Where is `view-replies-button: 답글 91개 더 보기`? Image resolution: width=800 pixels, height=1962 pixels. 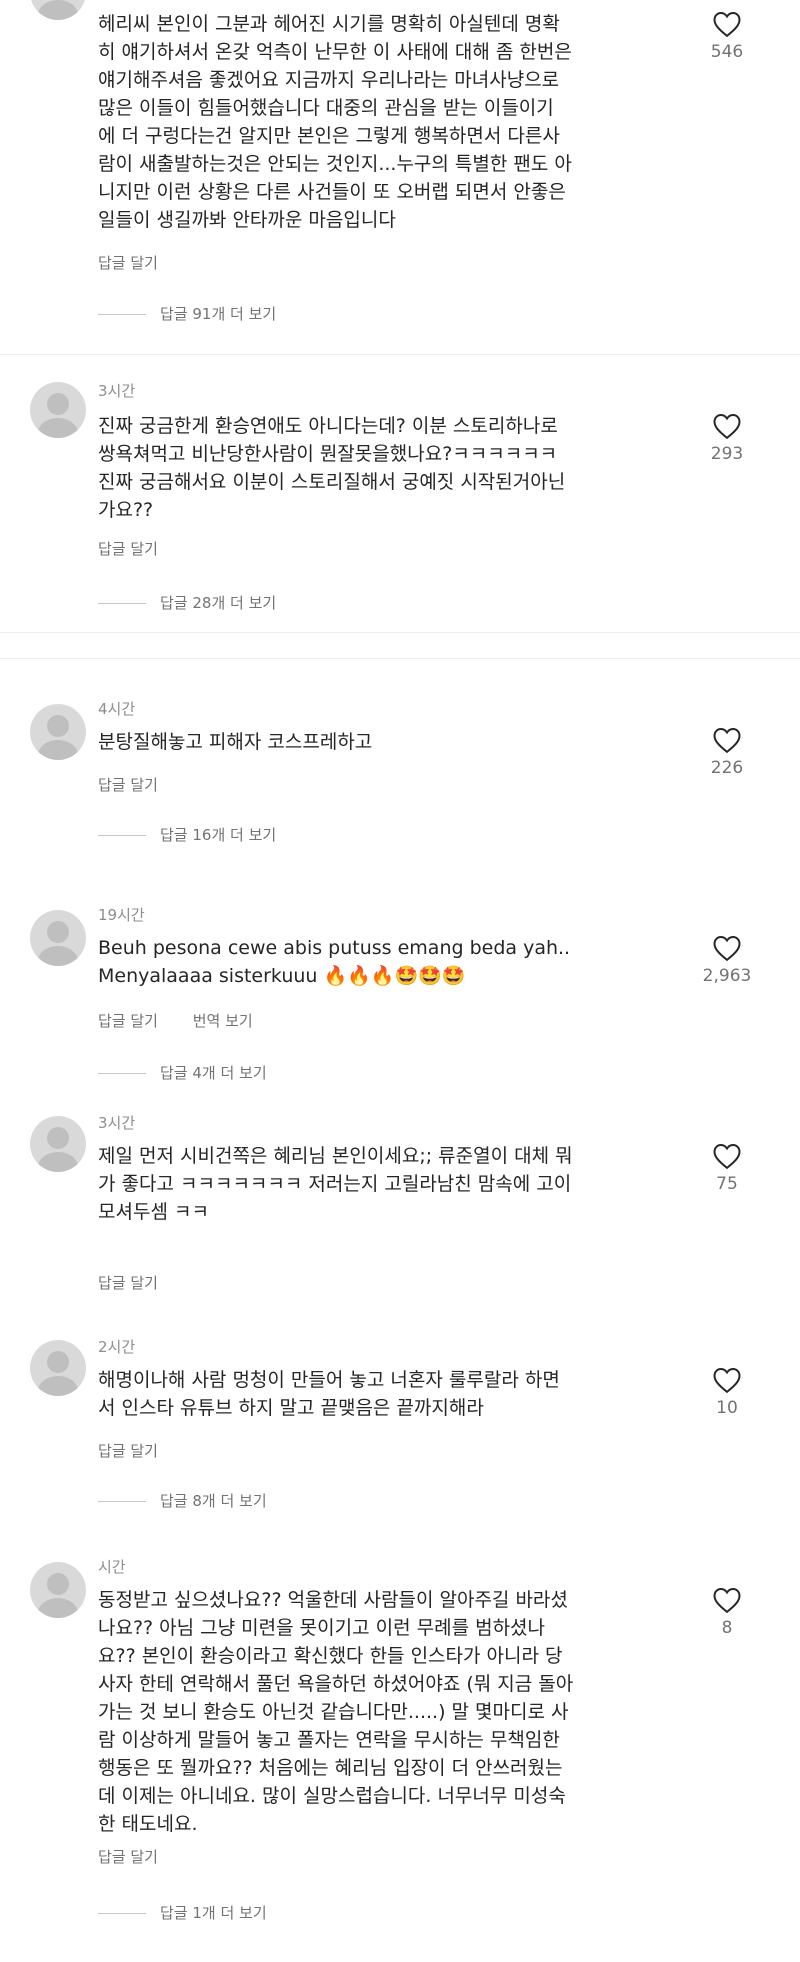 view-replies-button: 답글 91개 더 보기 is located at coordinates (187, 313).